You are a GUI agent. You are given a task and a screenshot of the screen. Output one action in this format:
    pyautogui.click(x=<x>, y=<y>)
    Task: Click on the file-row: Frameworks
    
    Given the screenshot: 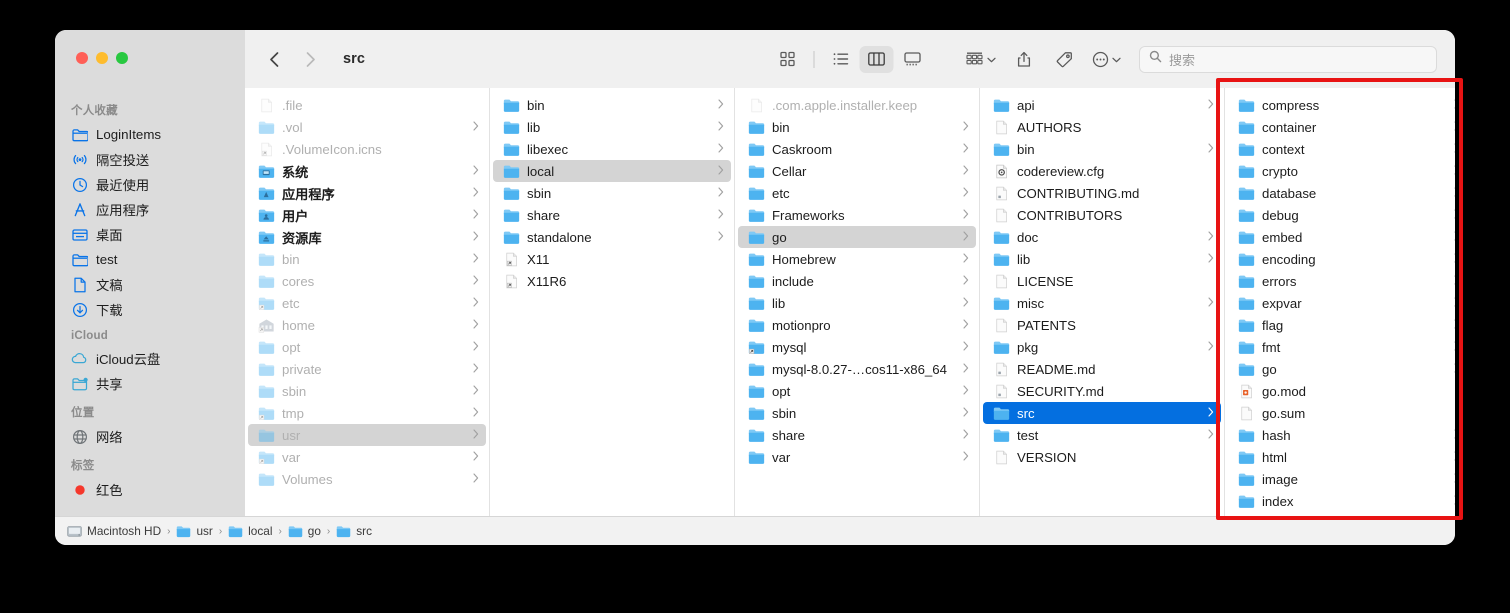 What is the action you would take?
    pyautogui.click(x=857, y=215)
    